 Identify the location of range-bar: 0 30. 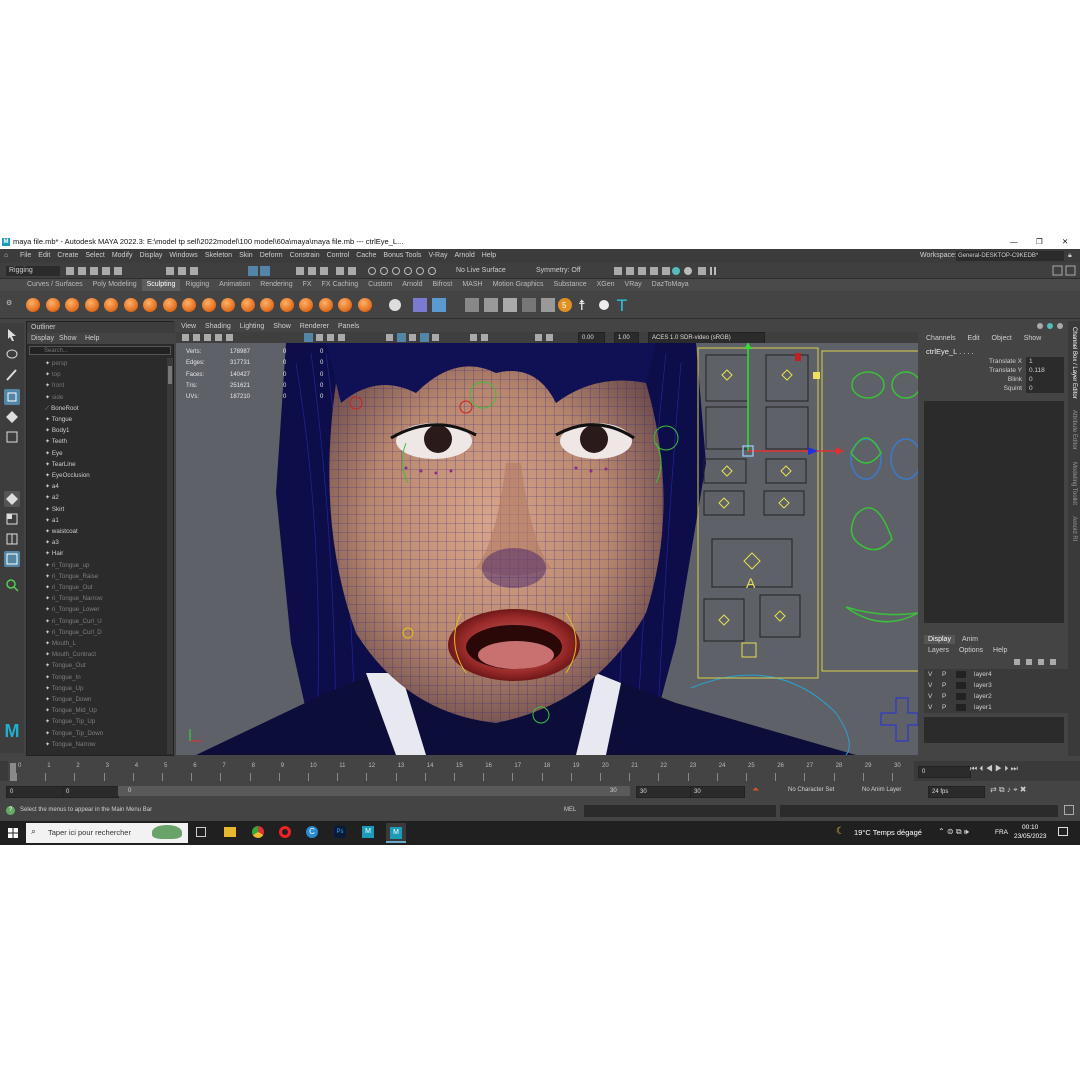
(374, 791).